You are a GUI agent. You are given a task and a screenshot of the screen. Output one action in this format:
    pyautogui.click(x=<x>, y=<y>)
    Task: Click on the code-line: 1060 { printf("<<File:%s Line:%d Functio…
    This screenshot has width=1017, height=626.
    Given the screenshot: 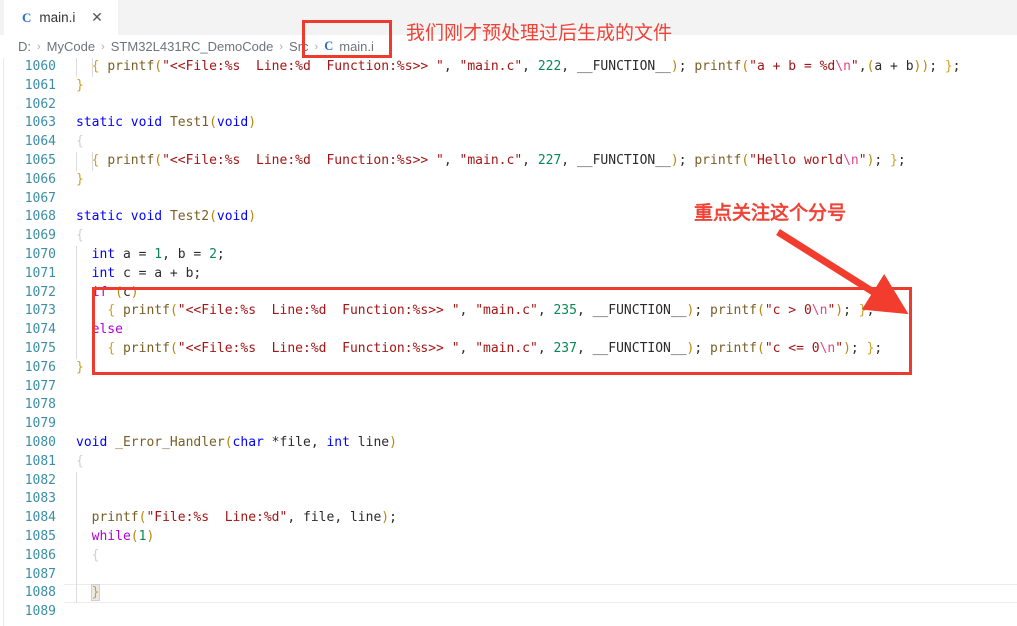 What is the action you would take?
    pyautogui.click(x=508, y=67)
    